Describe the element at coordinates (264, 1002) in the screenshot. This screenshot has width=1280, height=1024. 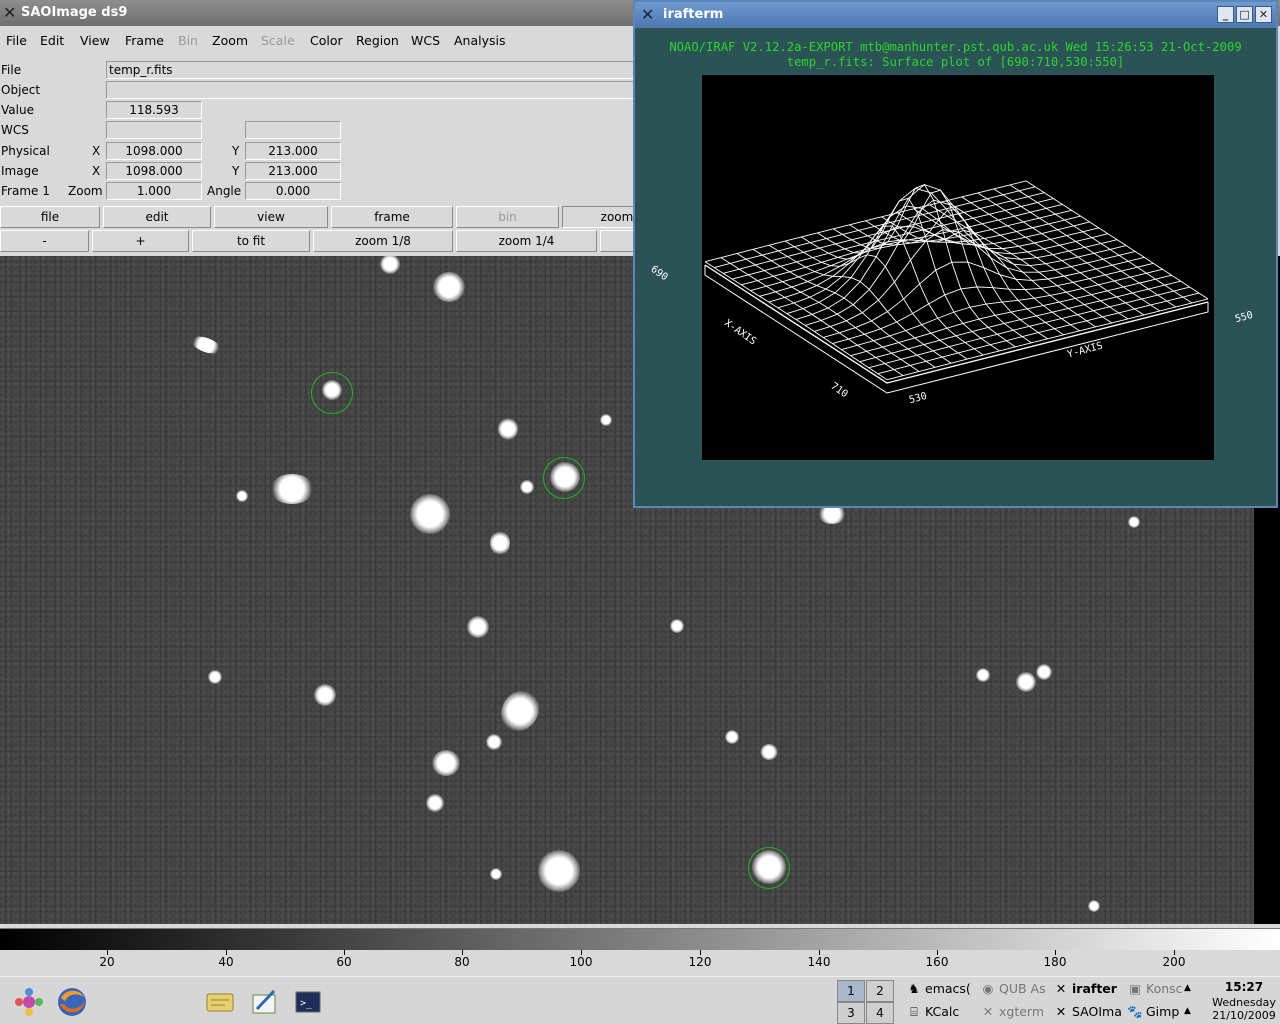
I see `editor-icon` at that location.